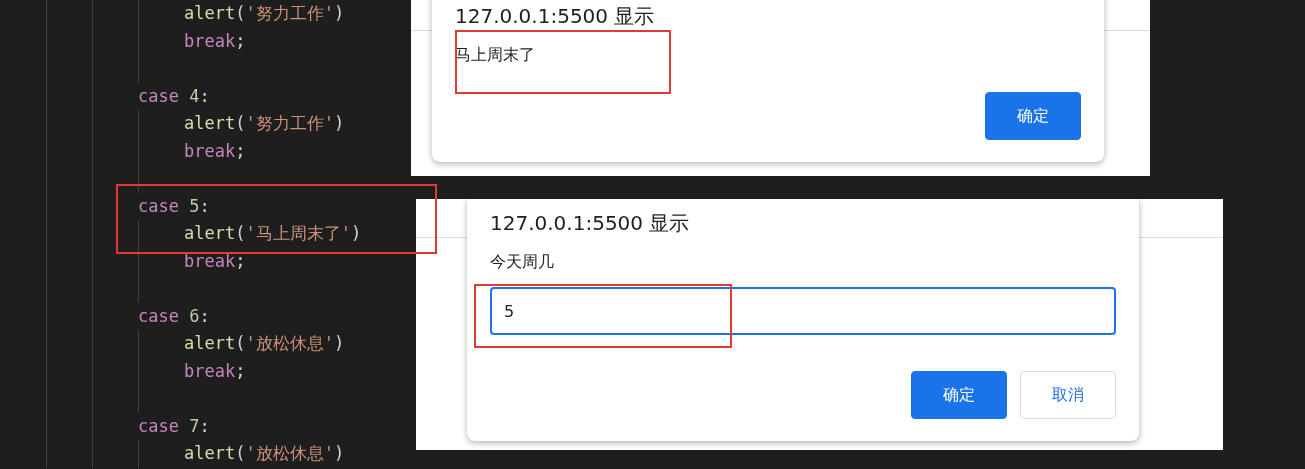 This screenshot has height=469, width=1305. Describe the element at coordinates (1068, 395) in the screenshot. I see `cancel-button: 取消` at that location.